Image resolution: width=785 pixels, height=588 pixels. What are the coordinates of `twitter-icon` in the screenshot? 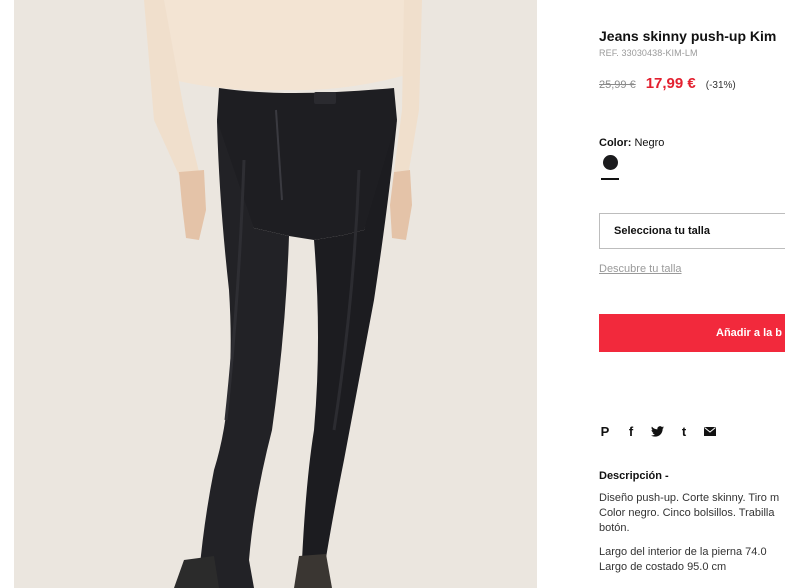 It's located at (657, 431).